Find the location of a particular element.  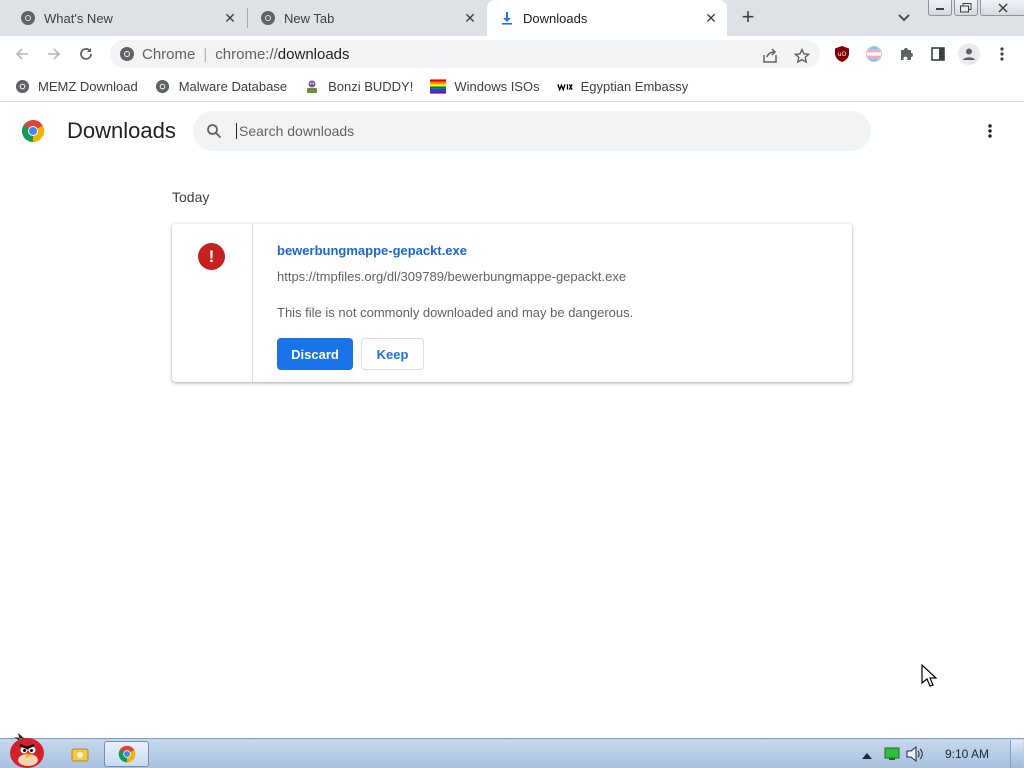

bookmark-windows-isos: Windows ISOs is located at coordinates (485, 87).